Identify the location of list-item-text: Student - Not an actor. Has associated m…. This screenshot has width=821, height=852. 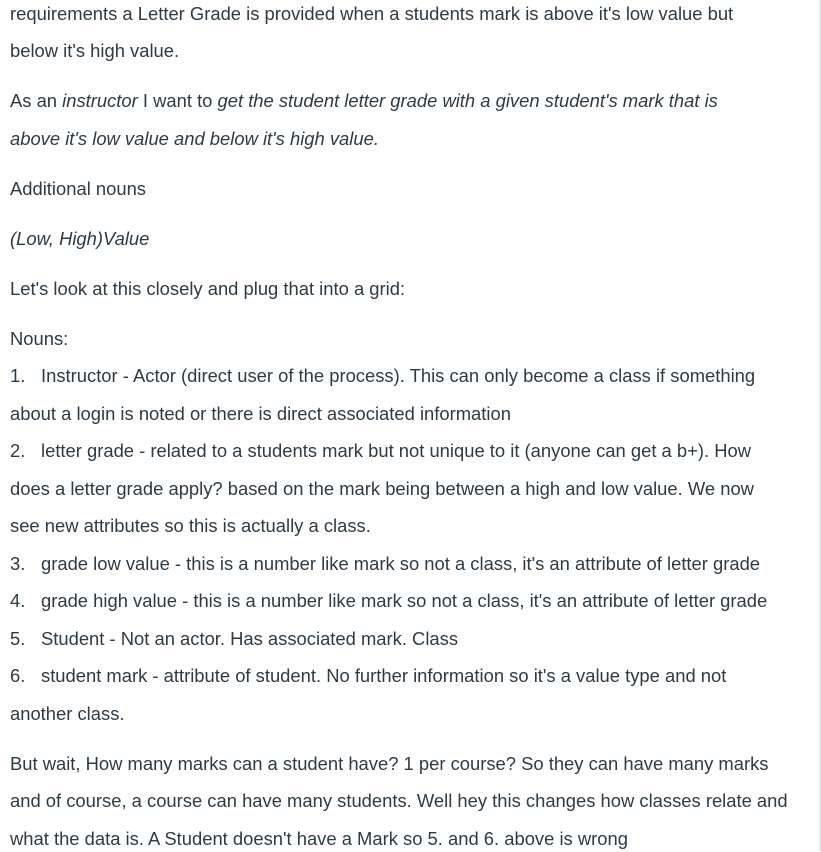
(250, 638).